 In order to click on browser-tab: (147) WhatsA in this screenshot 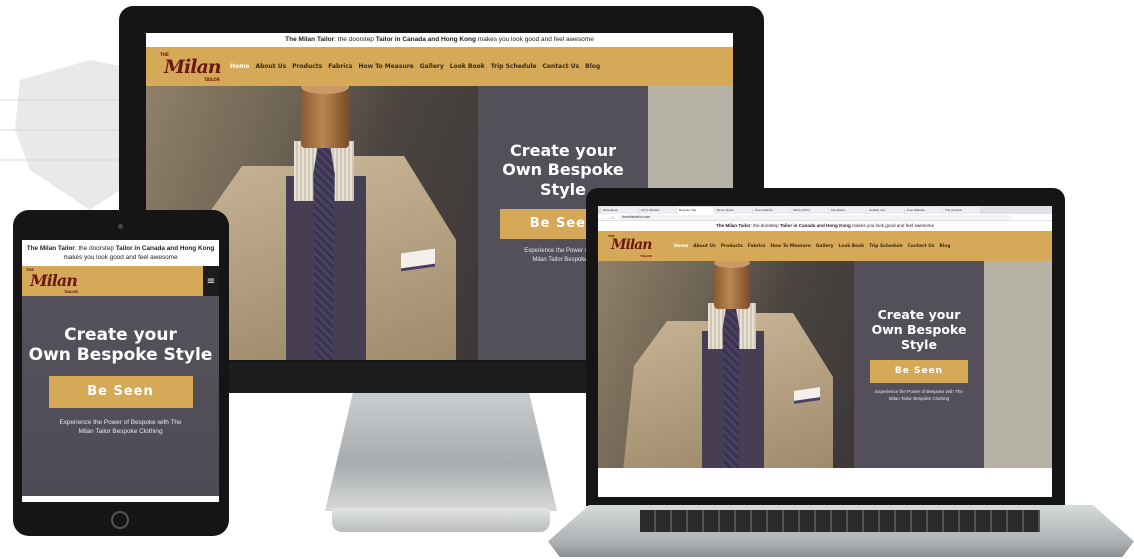, I will do `click(657, 210)`.